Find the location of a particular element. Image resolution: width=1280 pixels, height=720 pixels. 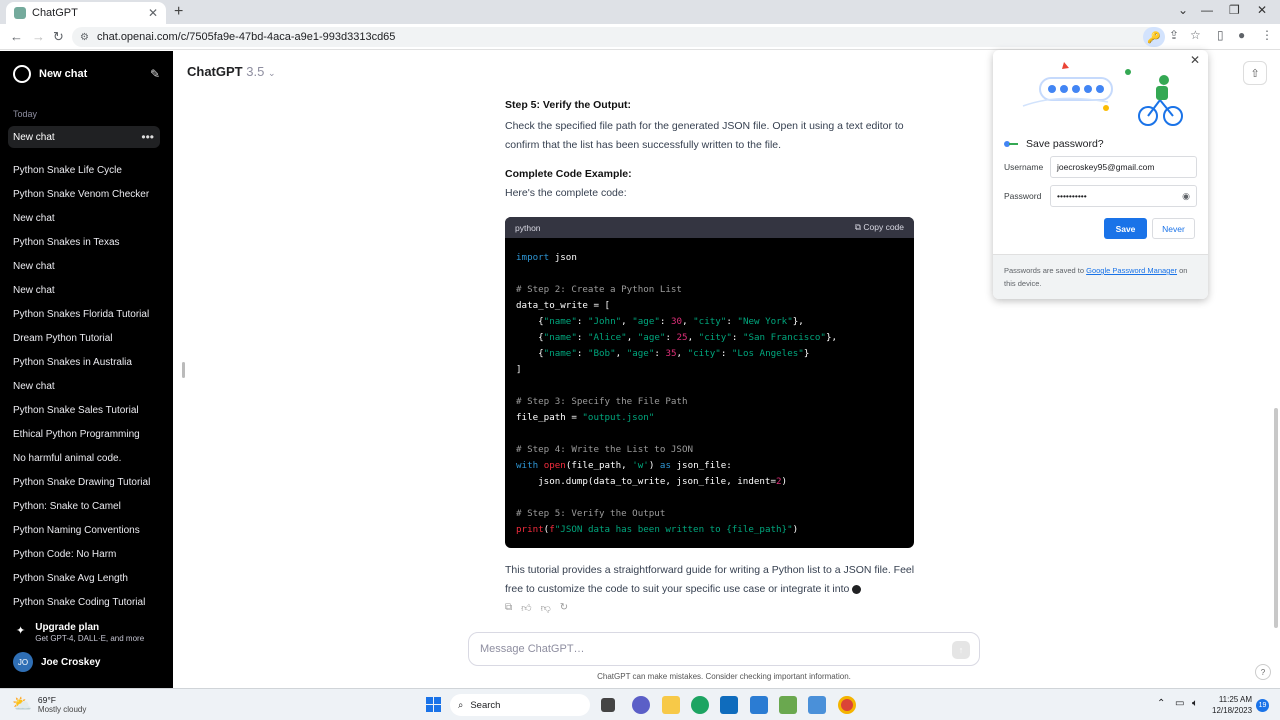

share-page-icon: ⇪ is located at coordinates (1174, 35).